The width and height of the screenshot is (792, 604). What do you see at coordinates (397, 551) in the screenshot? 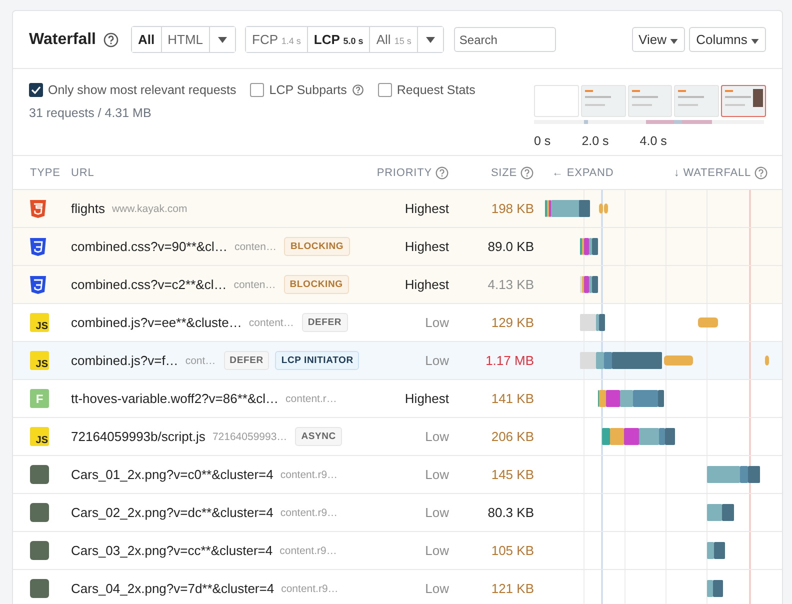
I see `request-row: Cars_03_2x.png?v=cc**&cluster=4 content.r9… Low 105 KB` at bounding box center [397, 551].